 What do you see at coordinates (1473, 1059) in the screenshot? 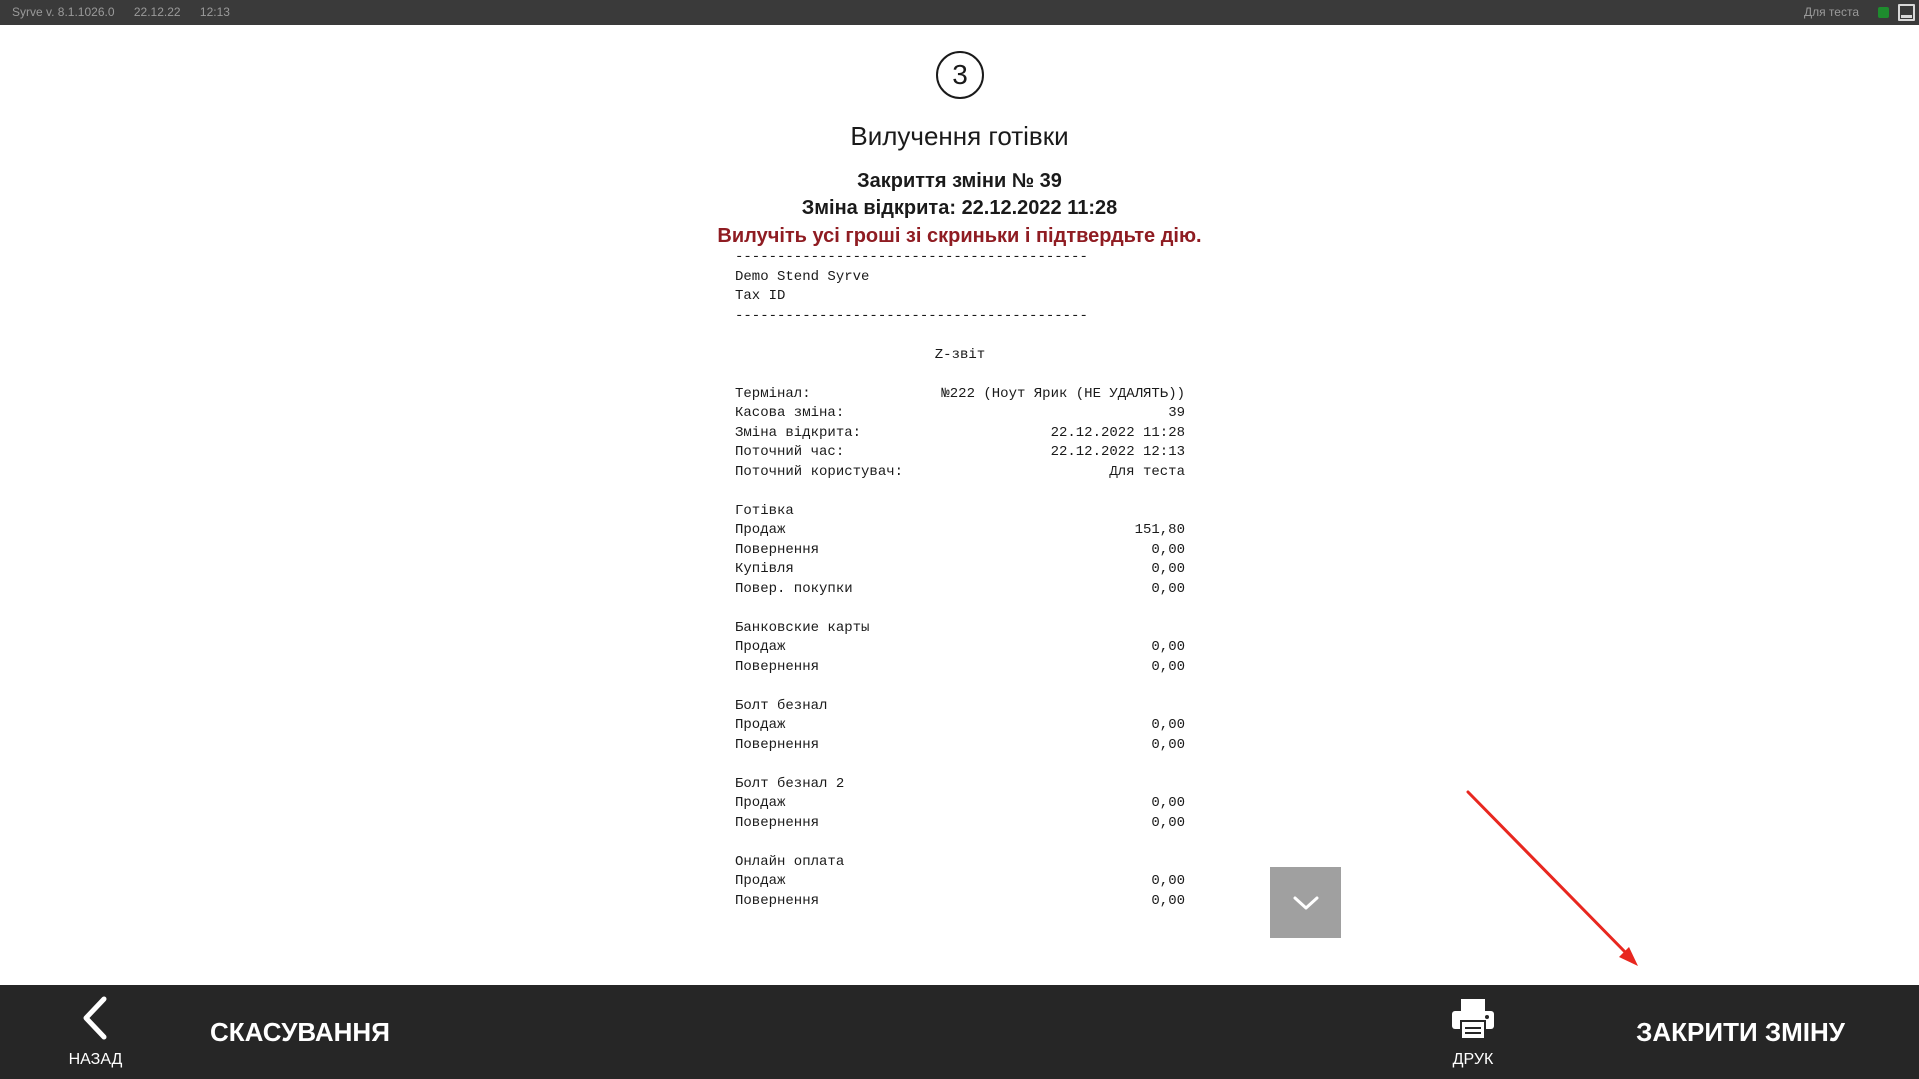
I see `print-label: ДРУК` at bounding box center [1473, 1059].